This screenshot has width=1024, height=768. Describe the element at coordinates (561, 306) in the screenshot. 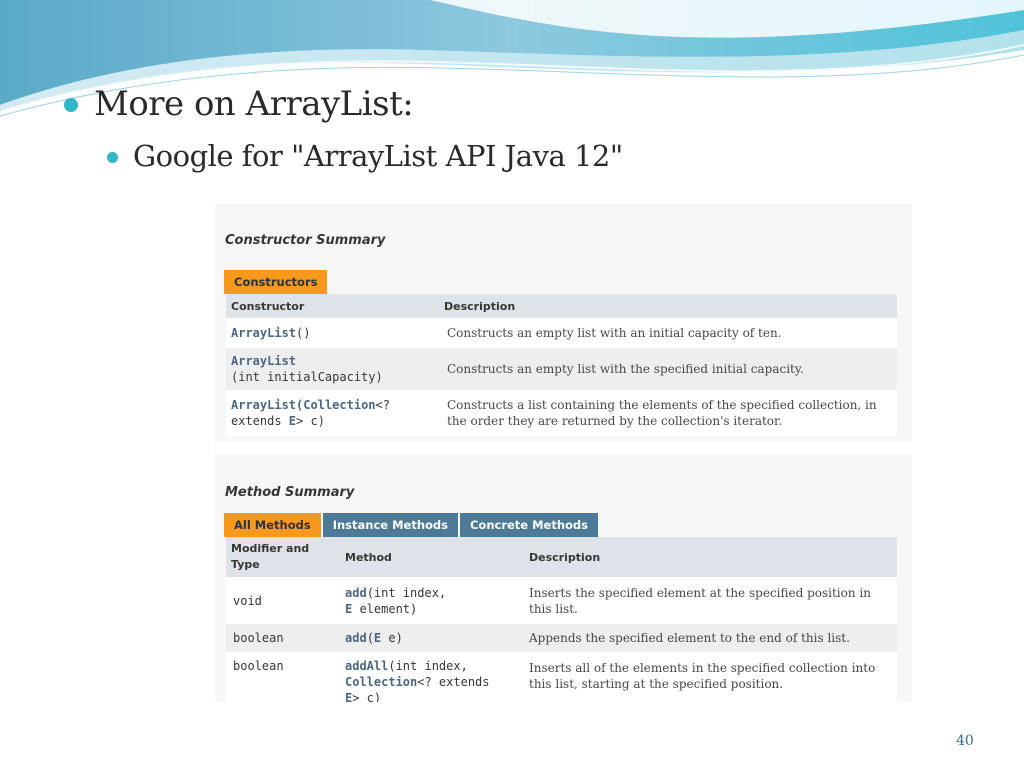

I see `constructor-table-header: Constructor Description` at that location.